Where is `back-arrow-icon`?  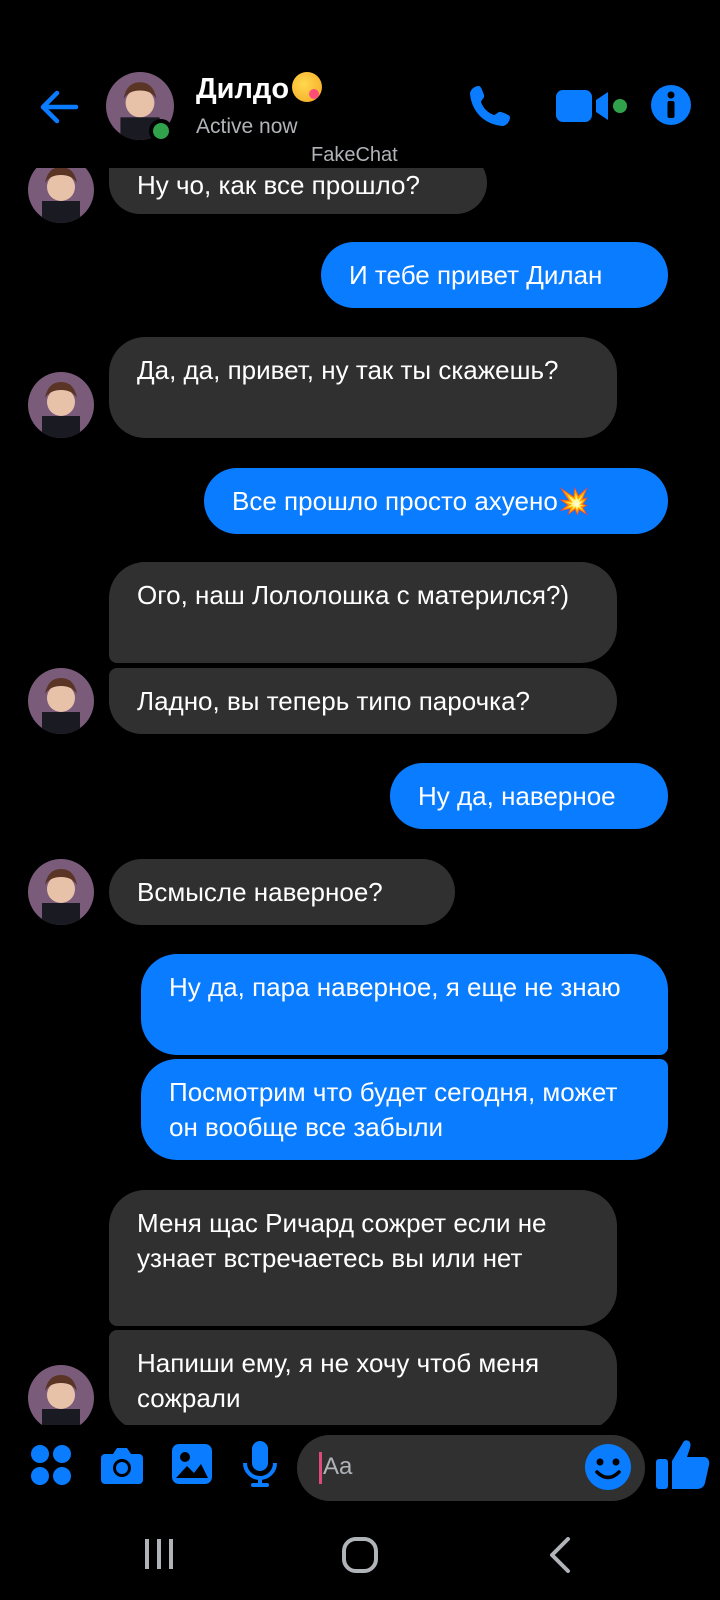
back-arrow-icon is located at coordinates (59, 107).